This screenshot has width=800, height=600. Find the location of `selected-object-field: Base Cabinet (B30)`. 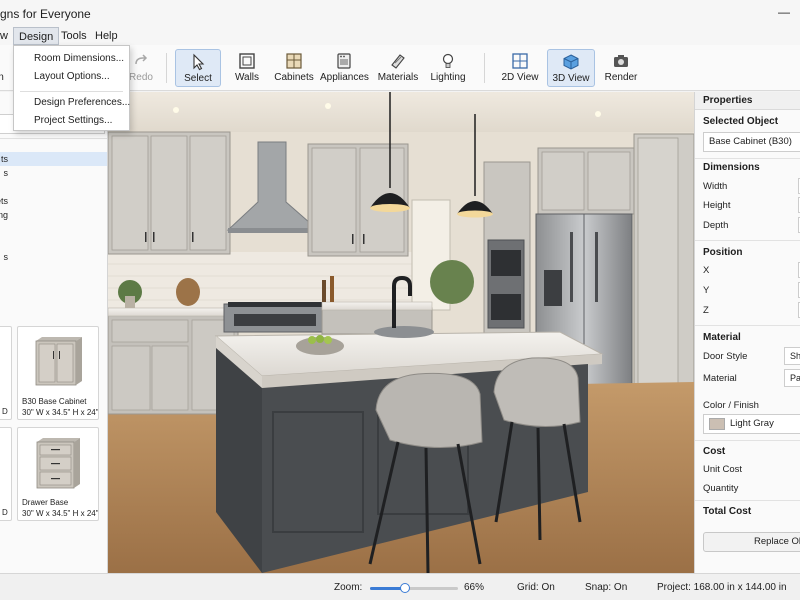

selected-object-field: Base Cabinet (B30) is located at coordinates (751, 142).